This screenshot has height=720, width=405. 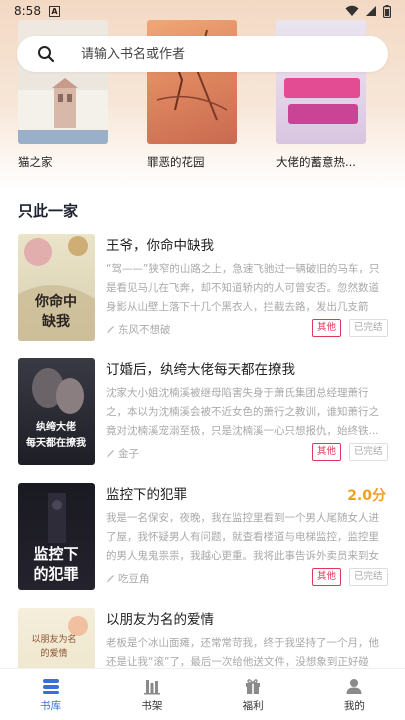 I want to click on book-author: 吃豆角, so click(x=128, y=578).